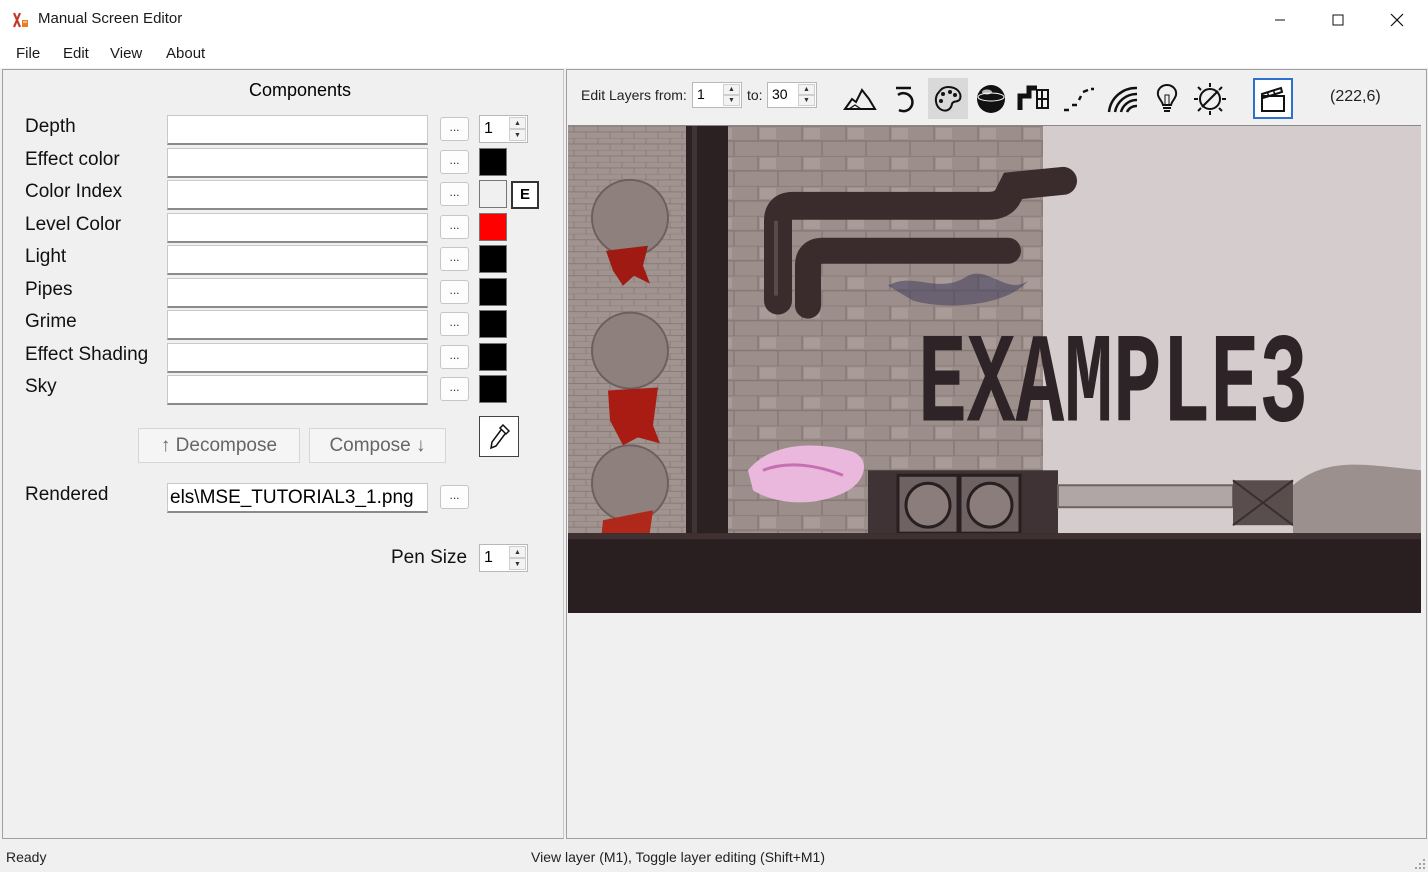 This screenshot has height=872, width=1428. Describe the element at coordinates (72, 159) in the screenshot. I see `label-effect-color: Effect color` at that location.